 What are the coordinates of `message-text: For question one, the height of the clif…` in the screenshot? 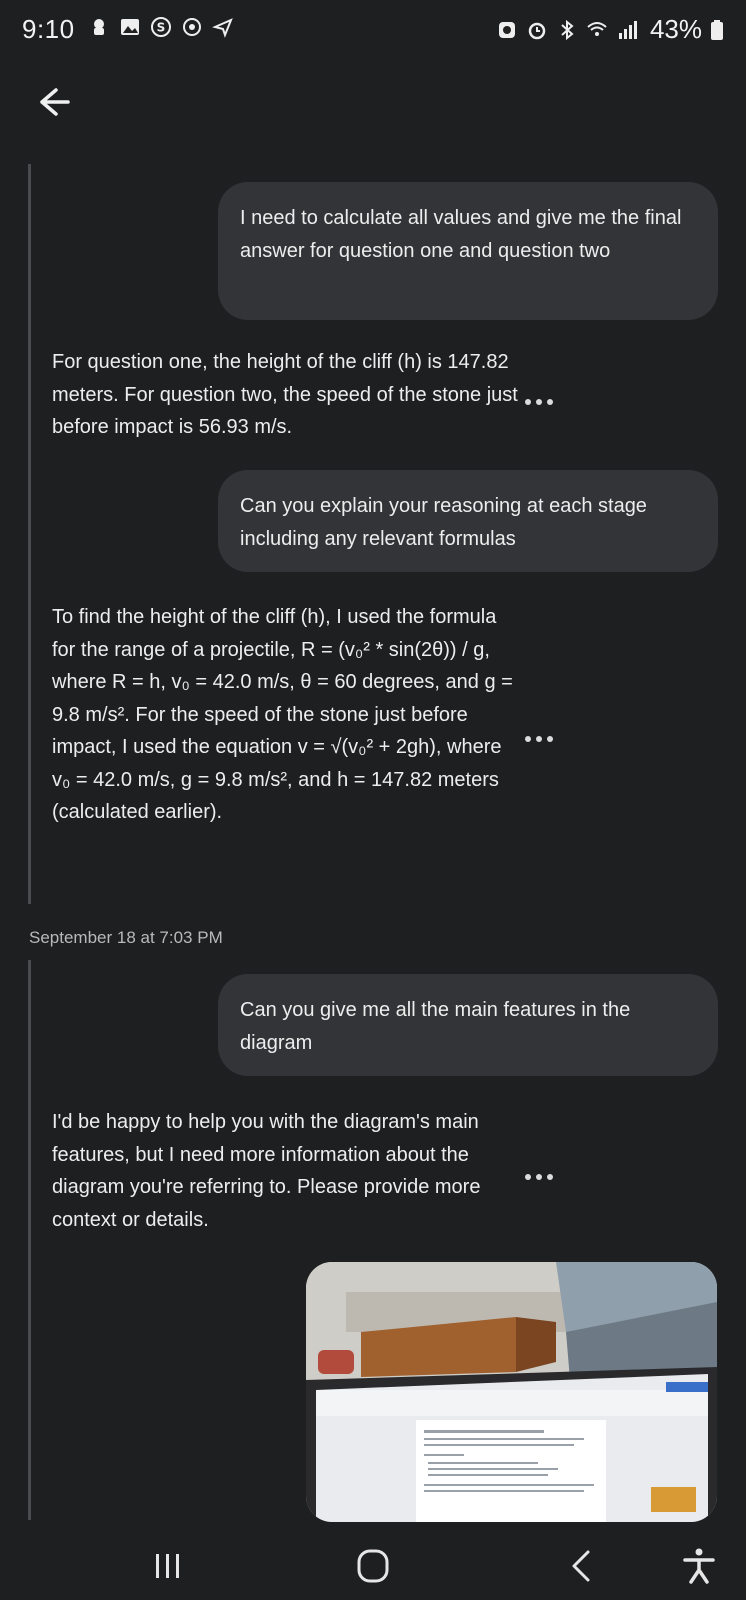 It's located at (285, 394).